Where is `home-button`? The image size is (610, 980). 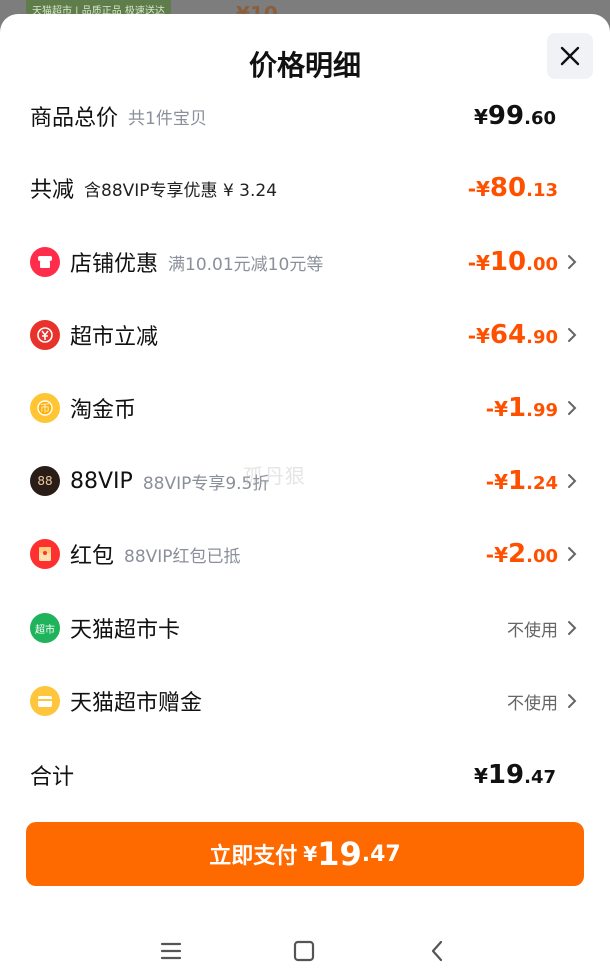
home-button is located at coordinates (304, 951).